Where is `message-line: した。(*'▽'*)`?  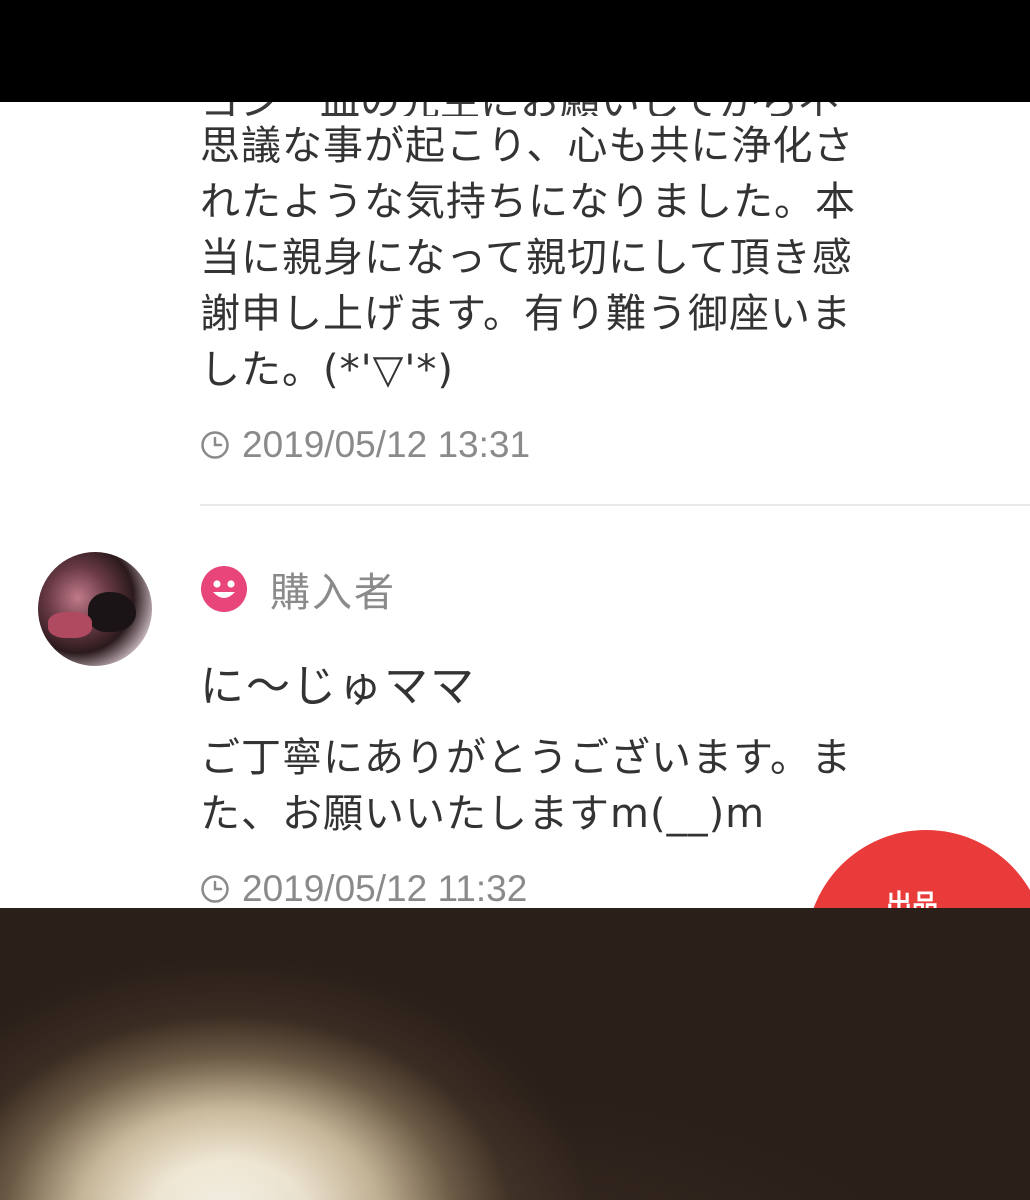
message-line: した。(*'▽'*) is located at coordinates (327, 370).